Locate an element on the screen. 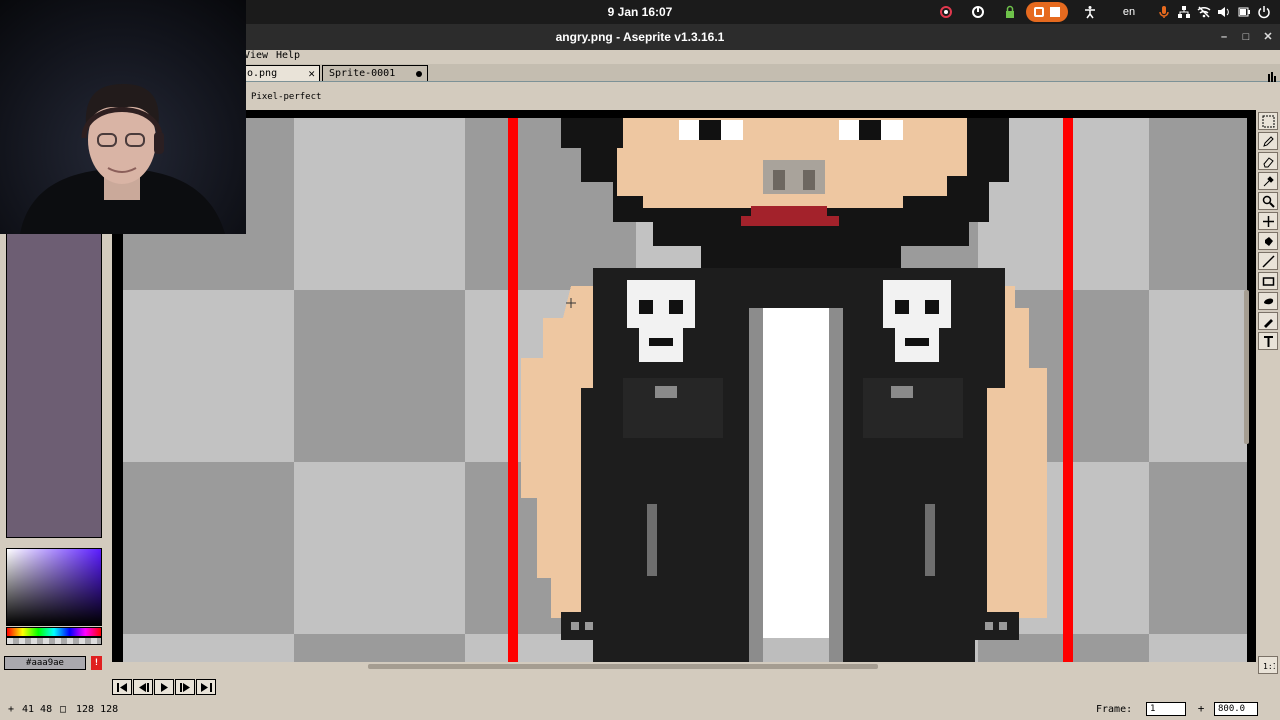  hue-slider is located at coordinates (54, 632).